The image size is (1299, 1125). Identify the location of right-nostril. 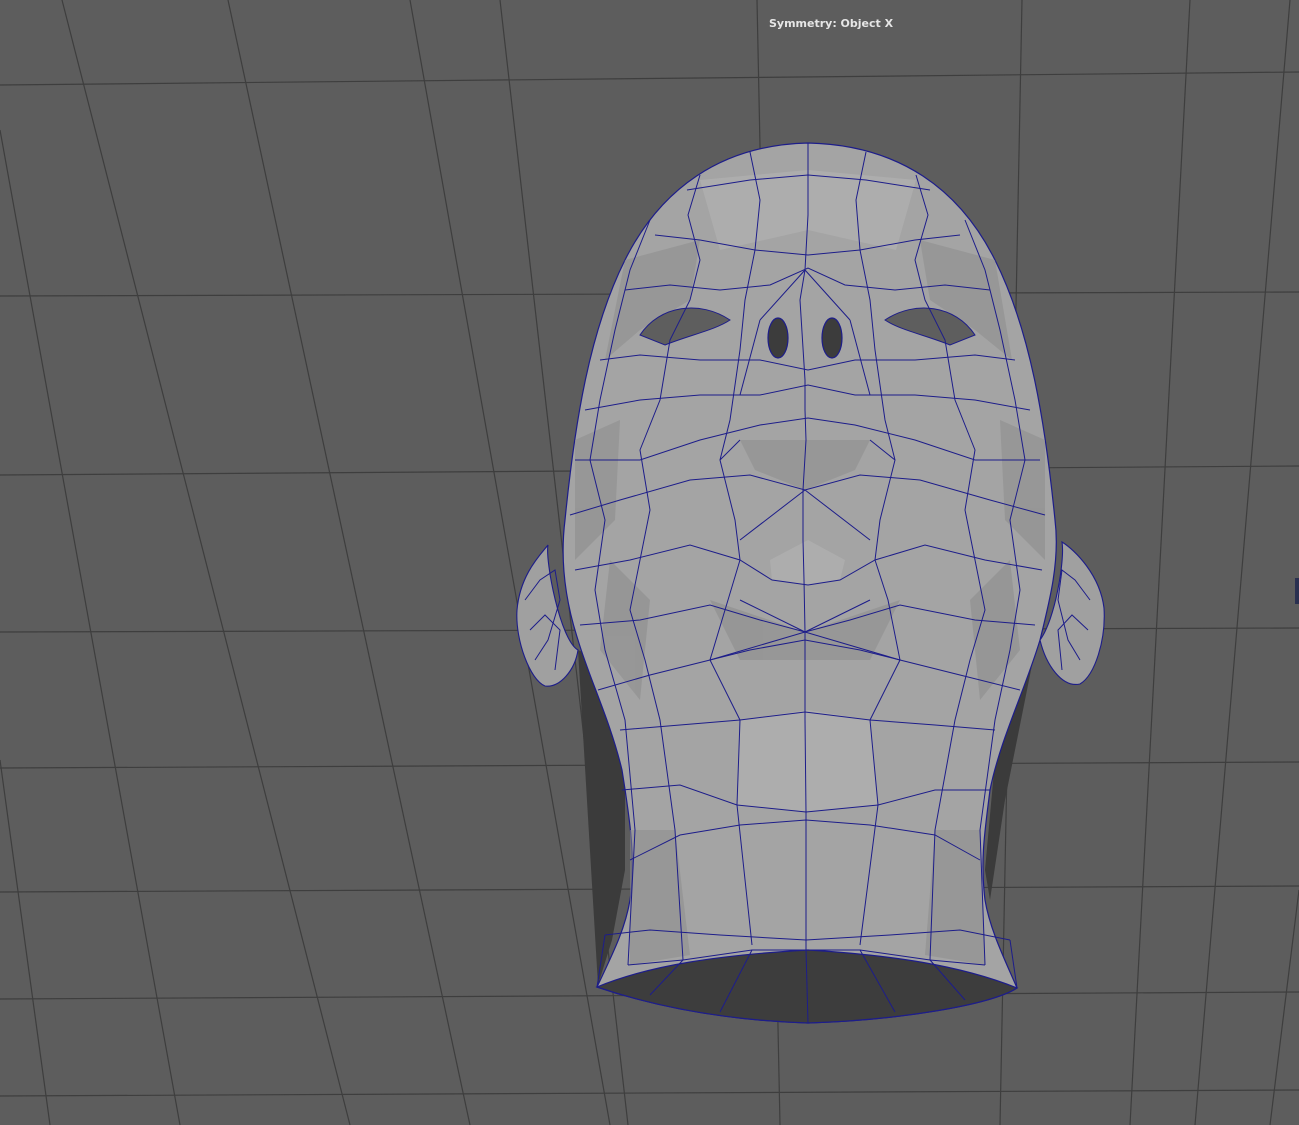
(832, 338).